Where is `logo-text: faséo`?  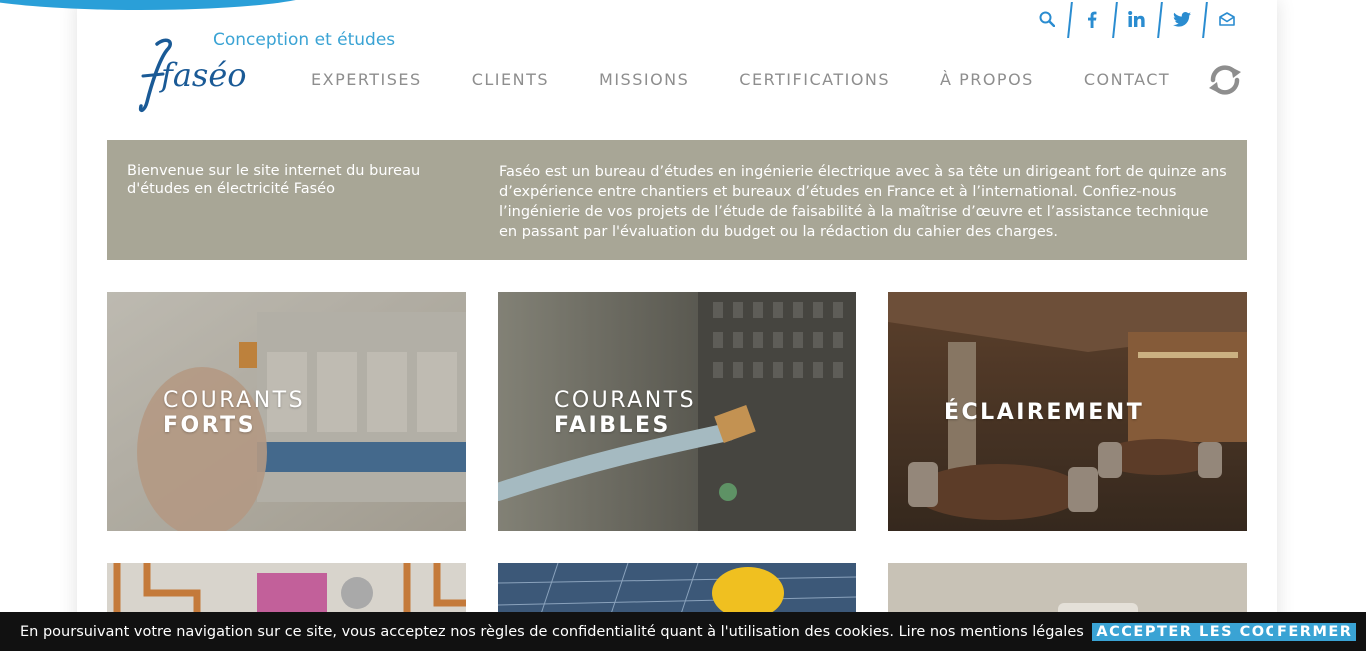
logo-text: faséo is located at coordinates (203, 75).